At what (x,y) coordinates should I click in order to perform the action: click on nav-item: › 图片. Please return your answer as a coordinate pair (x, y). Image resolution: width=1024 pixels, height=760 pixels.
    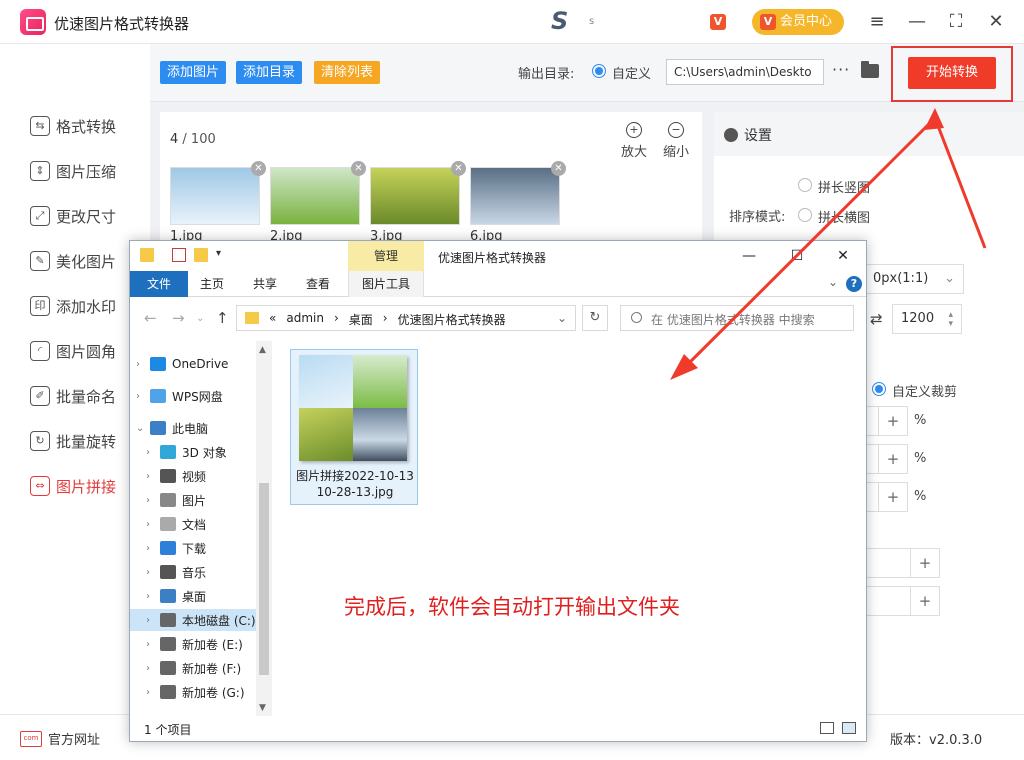
    Looking at the image, I should click on (193, 500).